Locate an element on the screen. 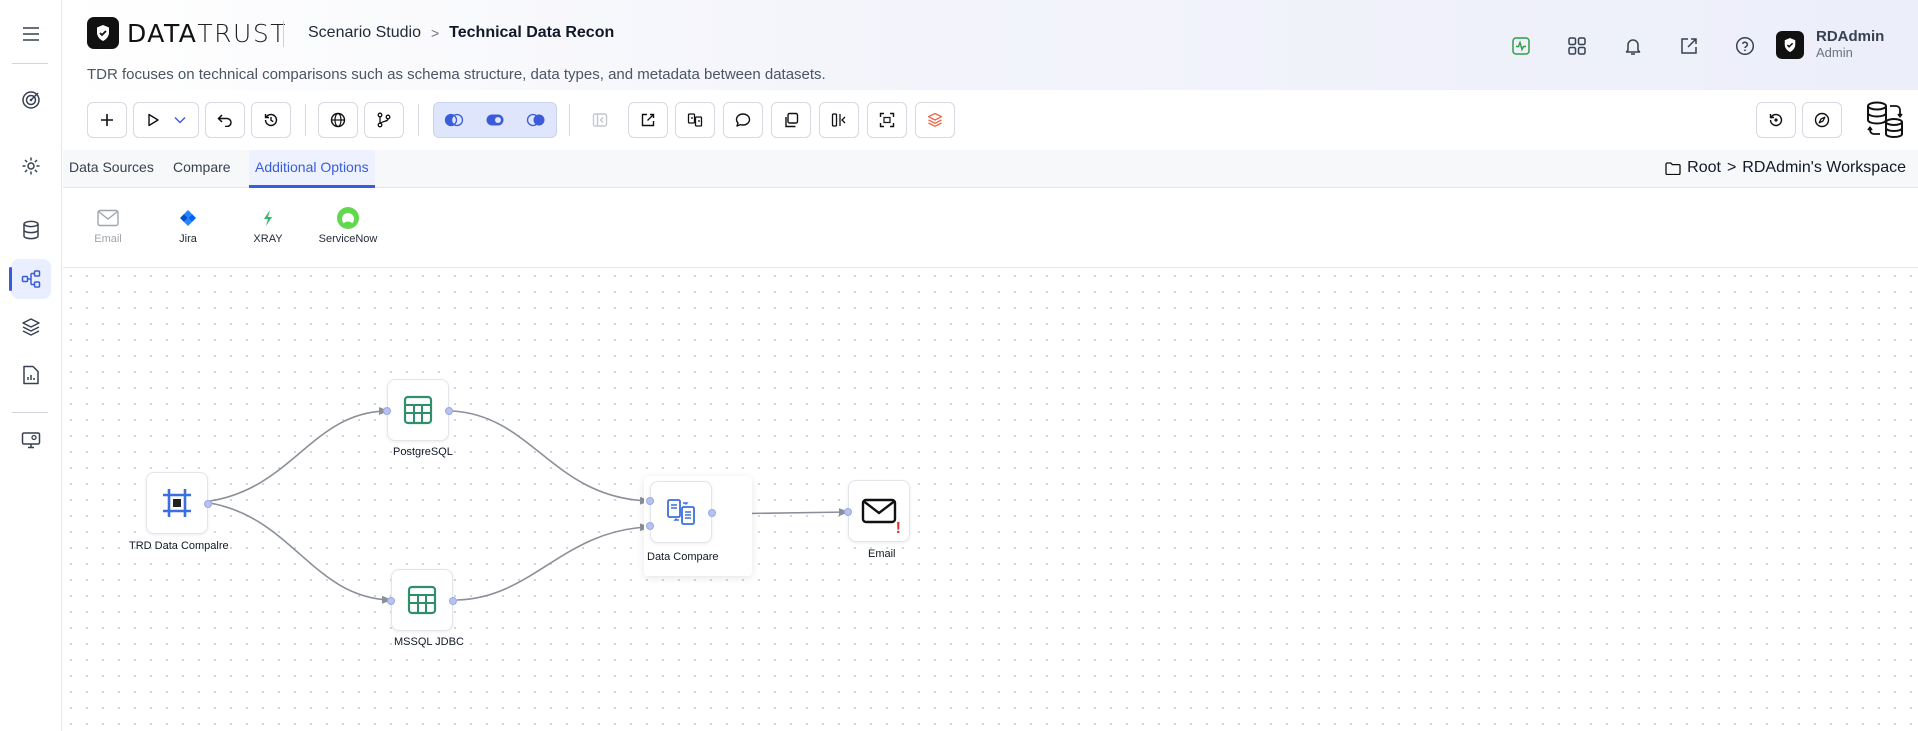  sidebar-item-scenarios is located at coordinates (30, 279).